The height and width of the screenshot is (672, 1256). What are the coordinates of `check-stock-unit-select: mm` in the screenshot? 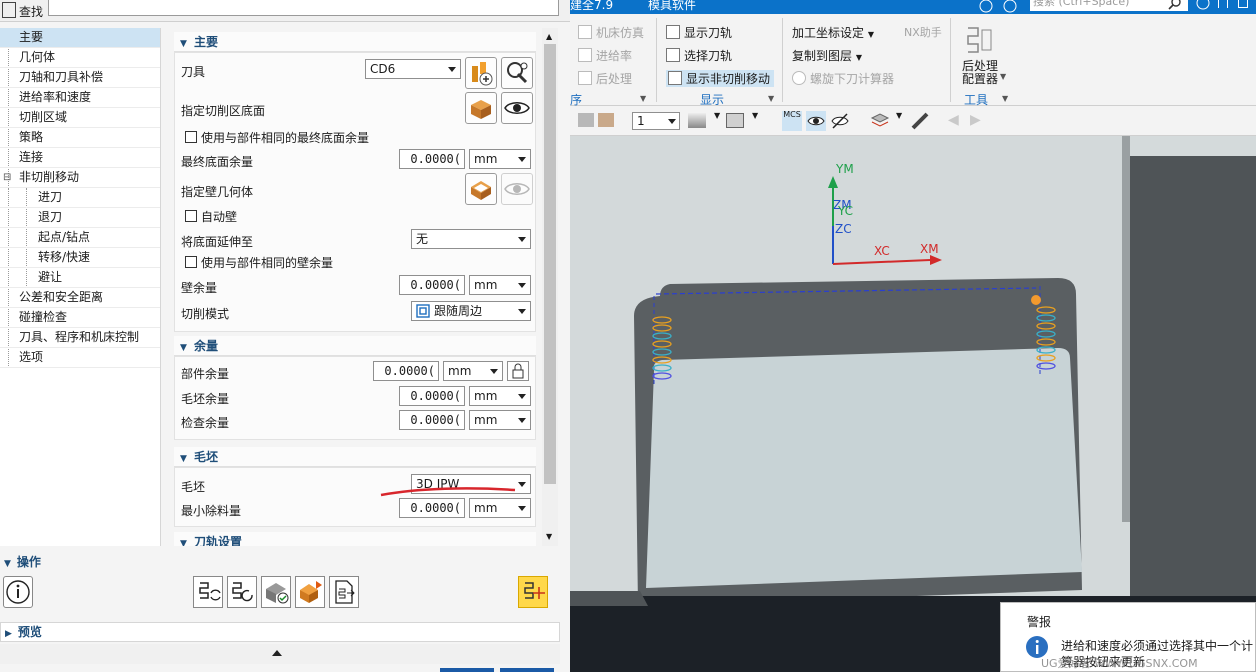 It's located at (500, 420).